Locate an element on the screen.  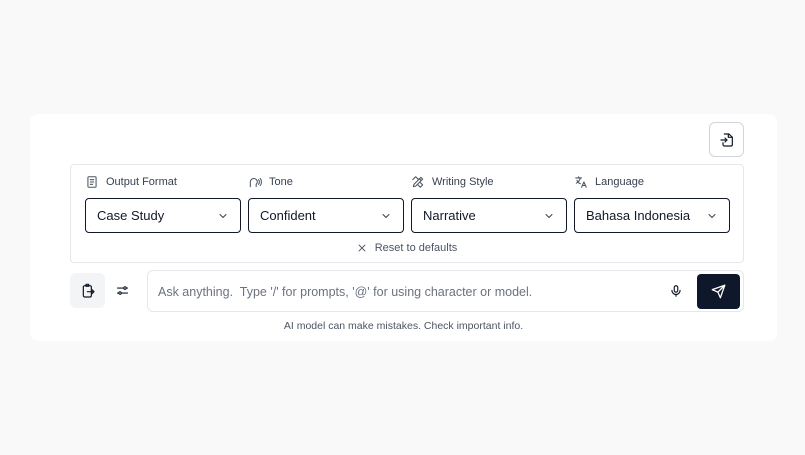
microphone-button is located at coordinates (676, 291).